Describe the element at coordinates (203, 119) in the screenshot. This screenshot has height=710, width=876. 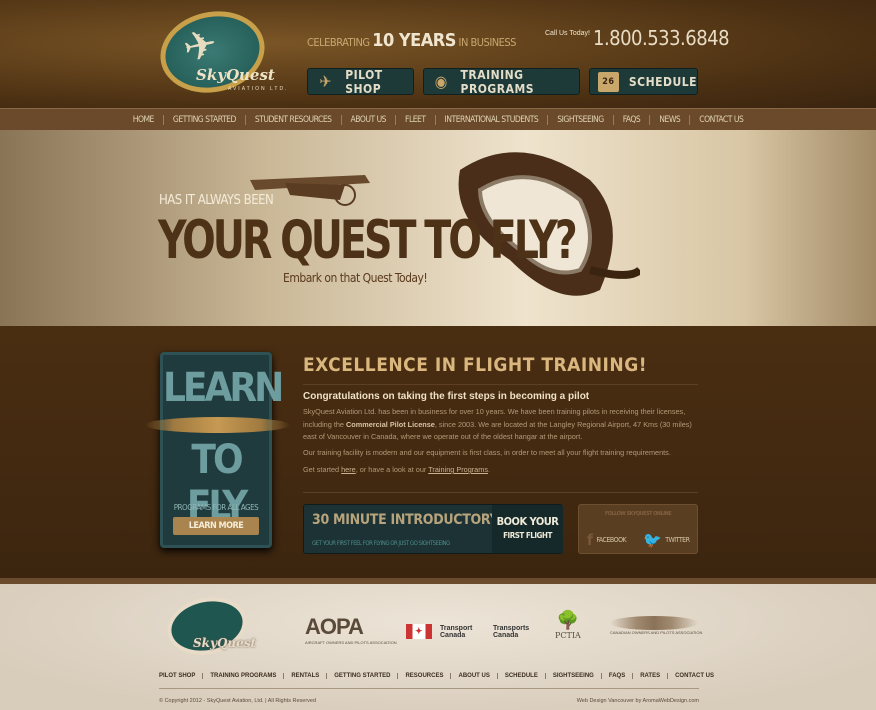
I see `nav-getting-started: GETTING STARTED` at that location.